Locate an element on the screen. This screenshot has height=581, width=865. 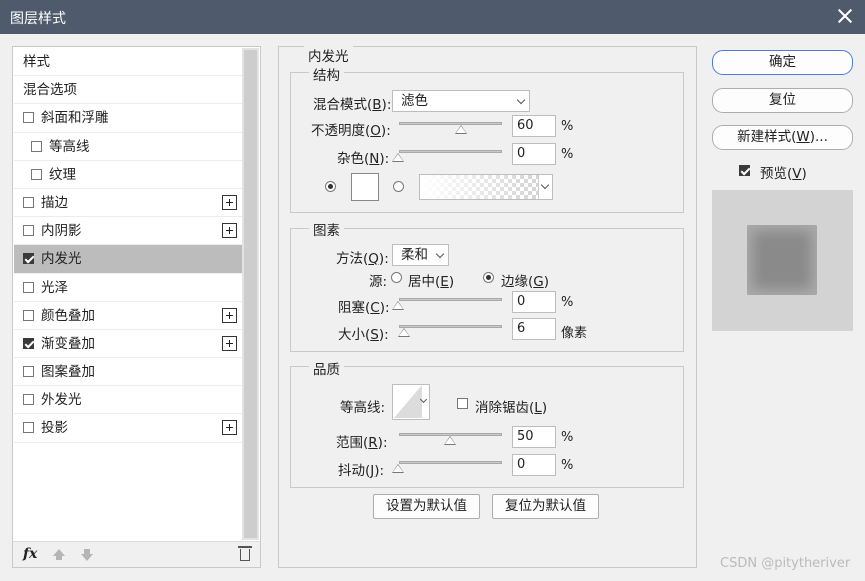
noise-input: 0 is located at coordinates (534, 154).